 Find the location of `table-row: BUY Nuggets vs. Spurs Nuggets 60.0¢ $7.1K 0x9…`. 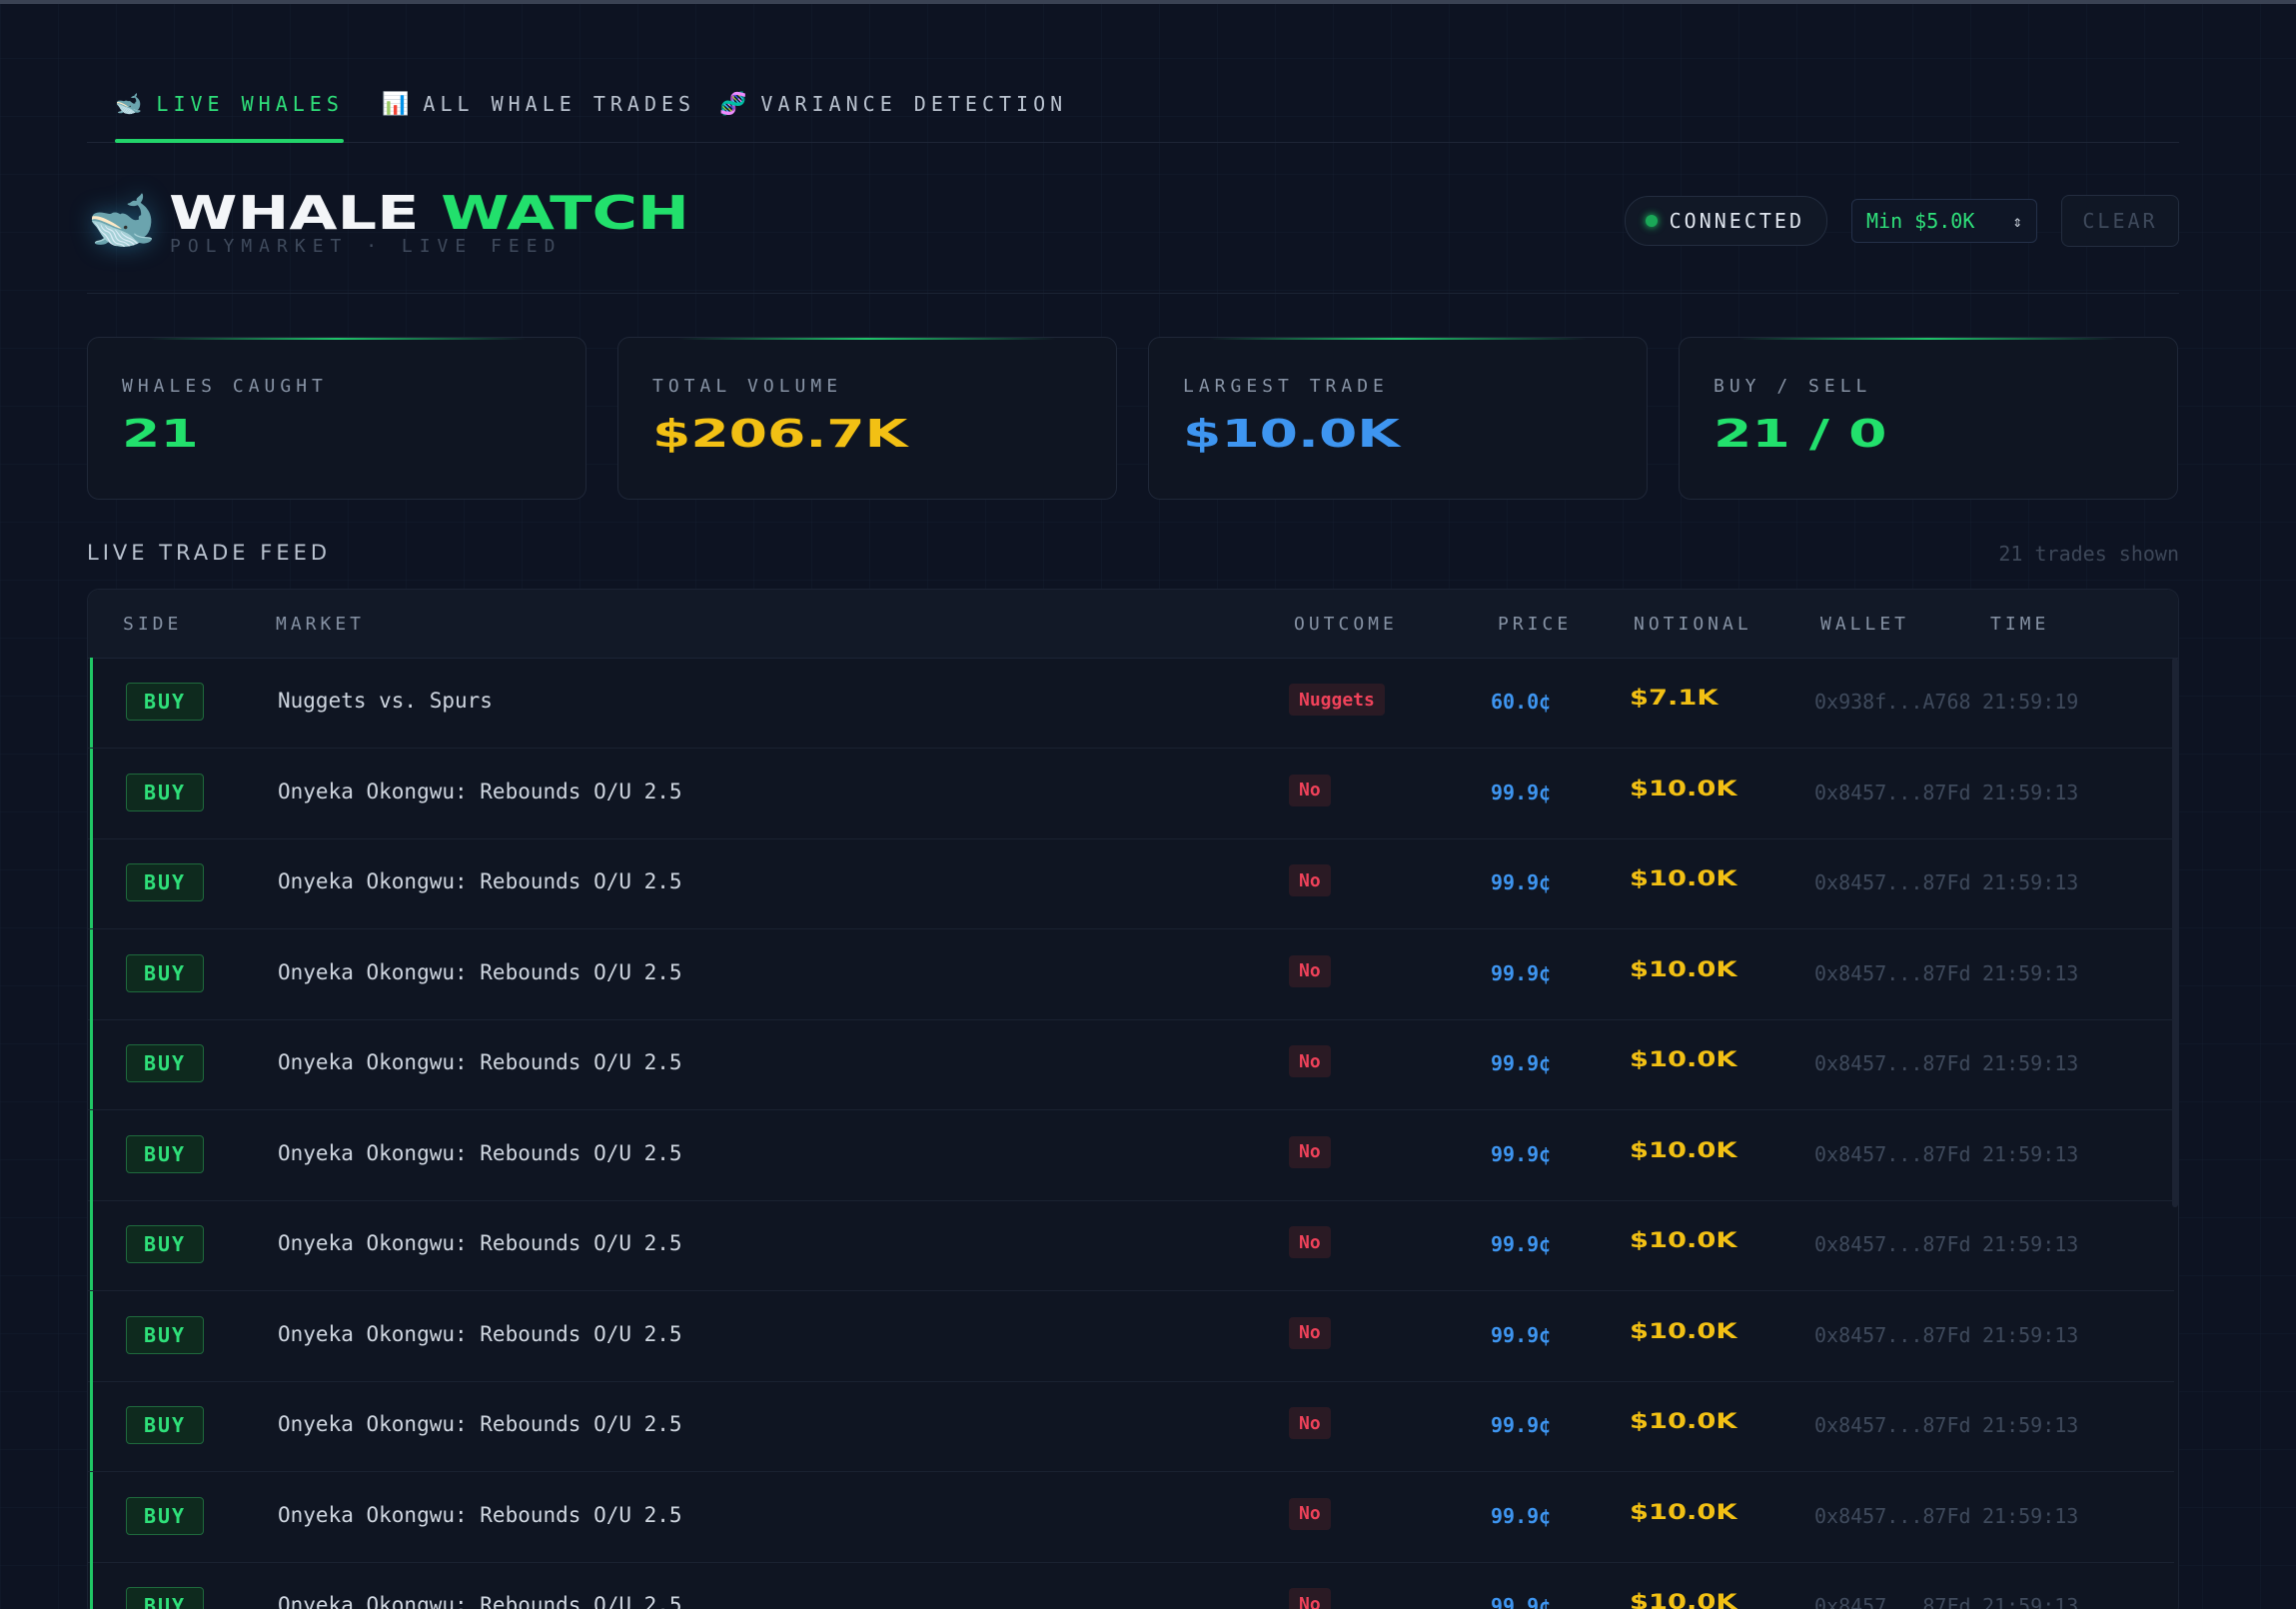

table-row: BUY Nuggets vs. Spurs Nuggets 60.0¢ $7.1K 0x9… is located at coordinates (1131, 703).